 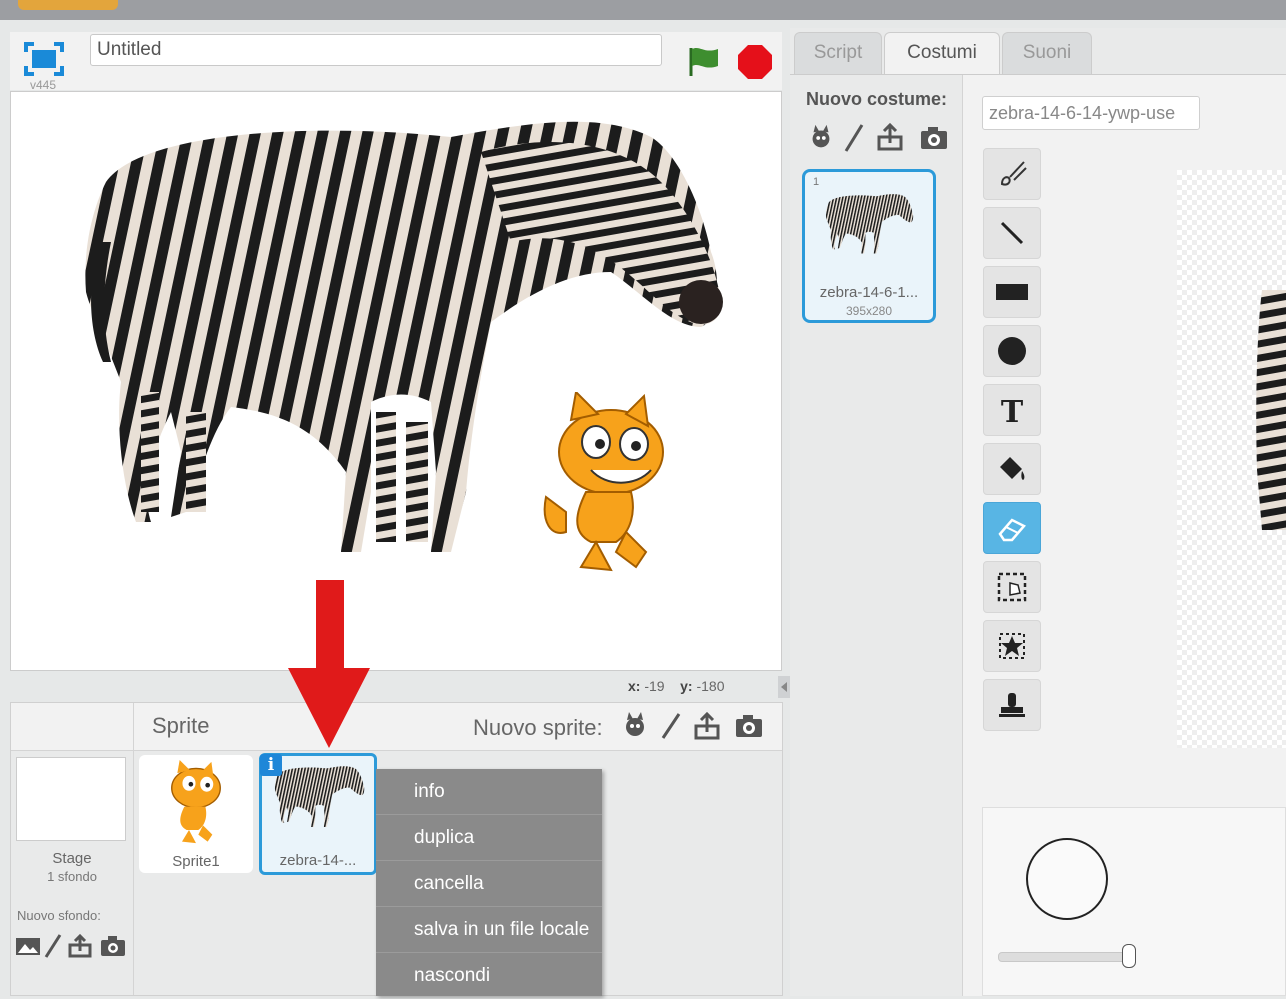 I want to click on tab-script: Script, so click(x=838, y=53).